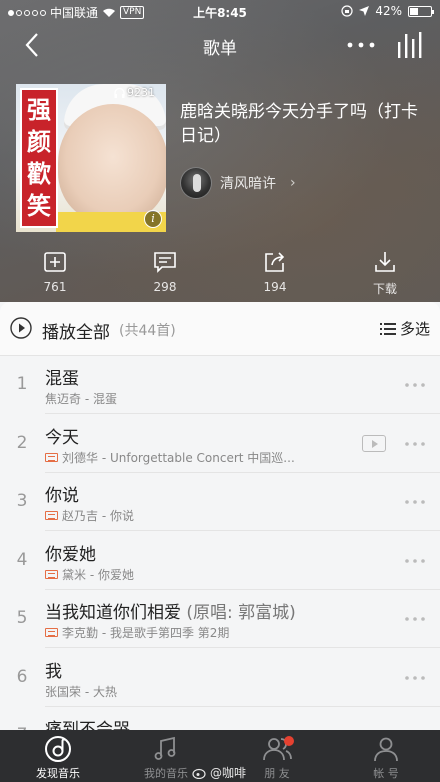 This screenshot has width=440, height=782. What do you see at coordinates (277, 773) in the screenshot?
I see `tab-label: 朋 友` at bounding box center [277, 773].